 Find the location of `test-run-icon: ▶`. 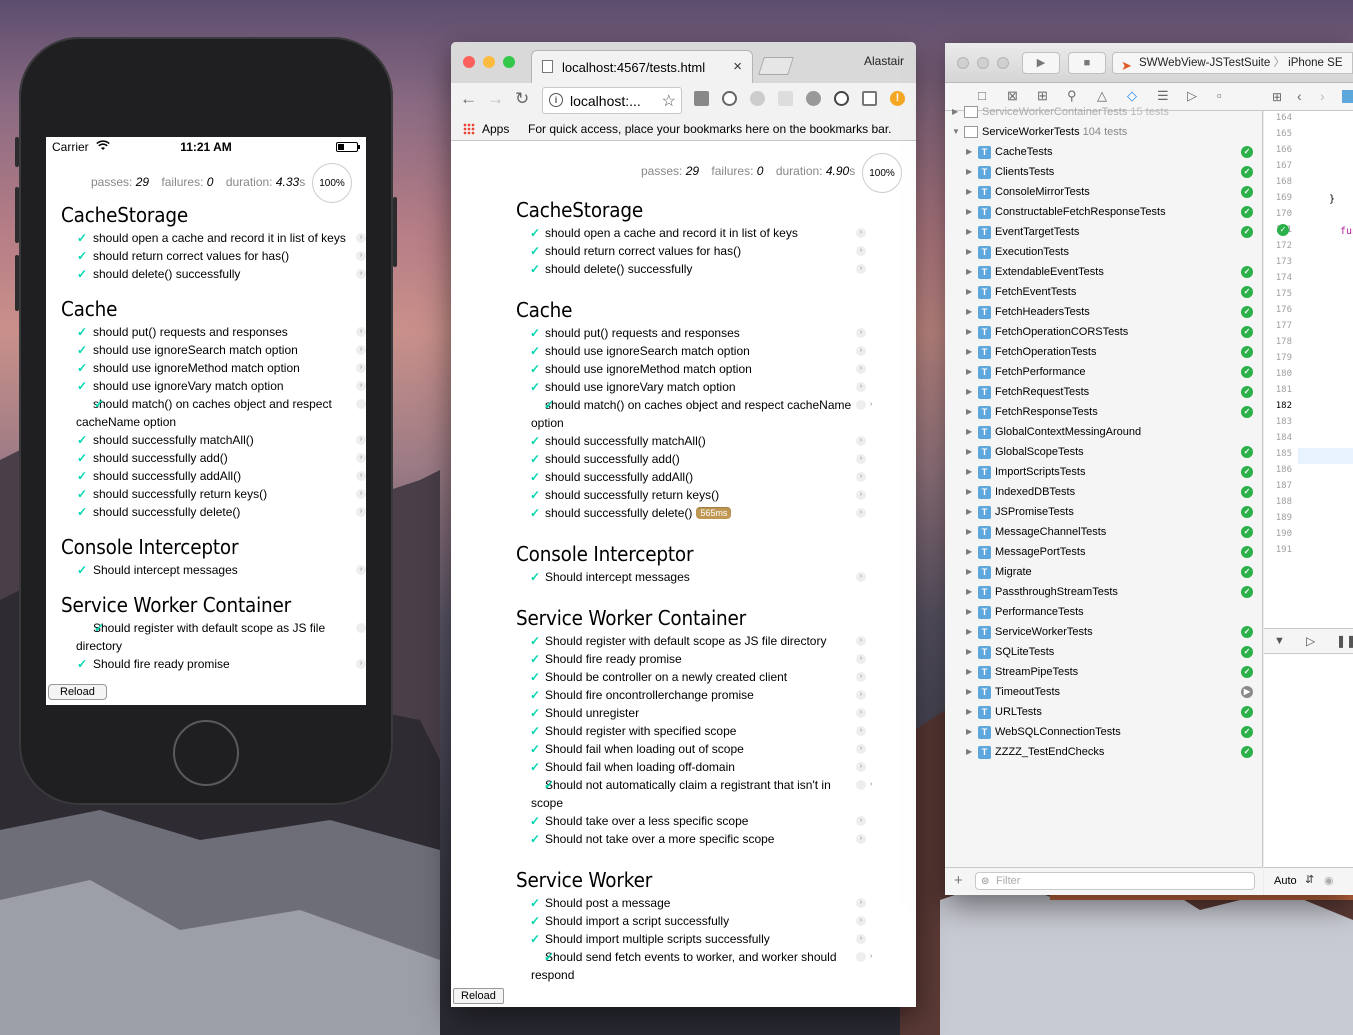

test-run-icon: ▶ is located at coordinates (1247, 692).